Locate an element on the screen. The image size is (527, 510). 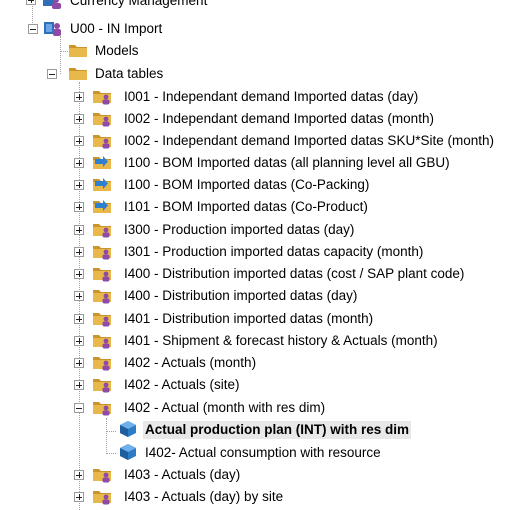
tree-item: I403 - Actuals (day) by site is located at coordinates (263, 497).